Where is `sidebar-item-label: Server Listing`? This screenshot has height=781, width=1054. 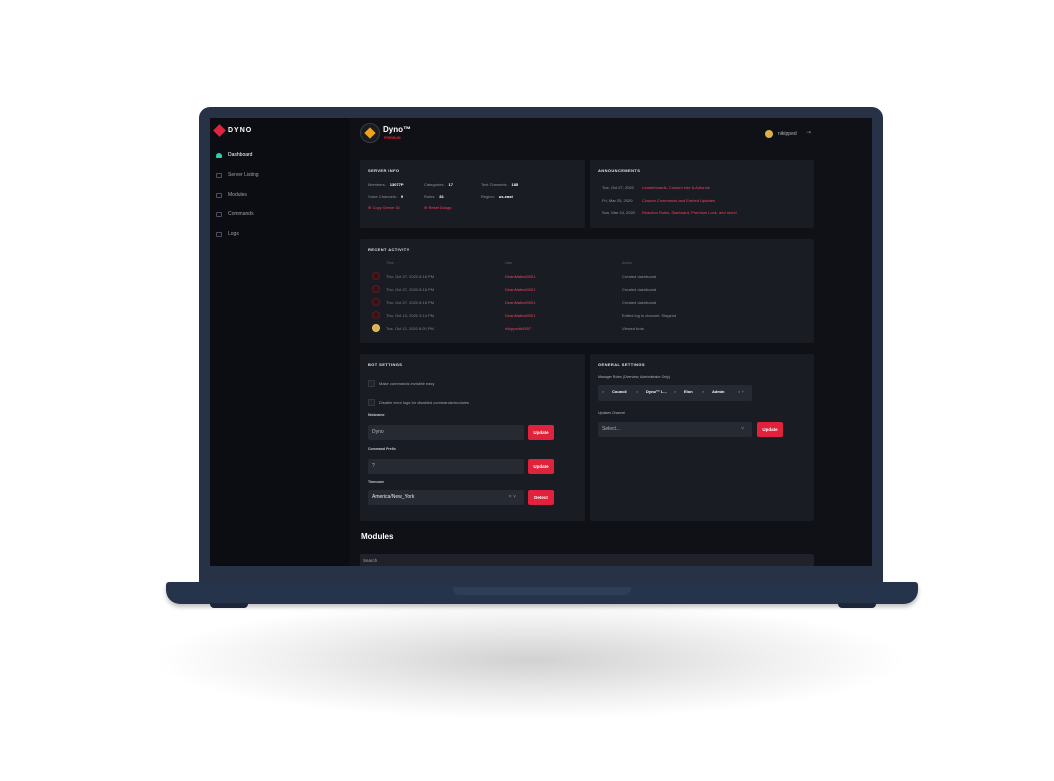
sidebar-item-label: Server Listing is located at coordinates (243, 175).